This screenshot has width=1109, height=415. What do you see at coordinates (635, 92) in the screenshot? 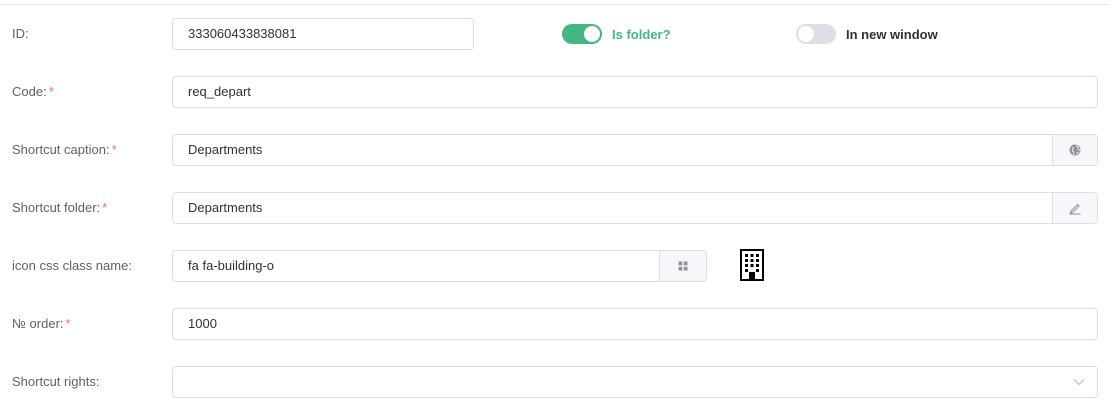
I see `code-input: req_depart` at bounding box center [635, 92].